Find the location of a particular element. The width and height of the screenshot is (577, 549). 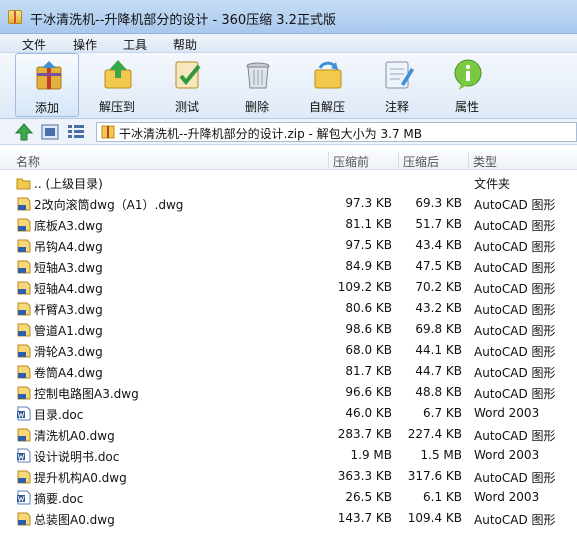

file-row: 目录.doc 46.0 KB 6.7 KB Word 2003 is located at coordinates (288, 413).